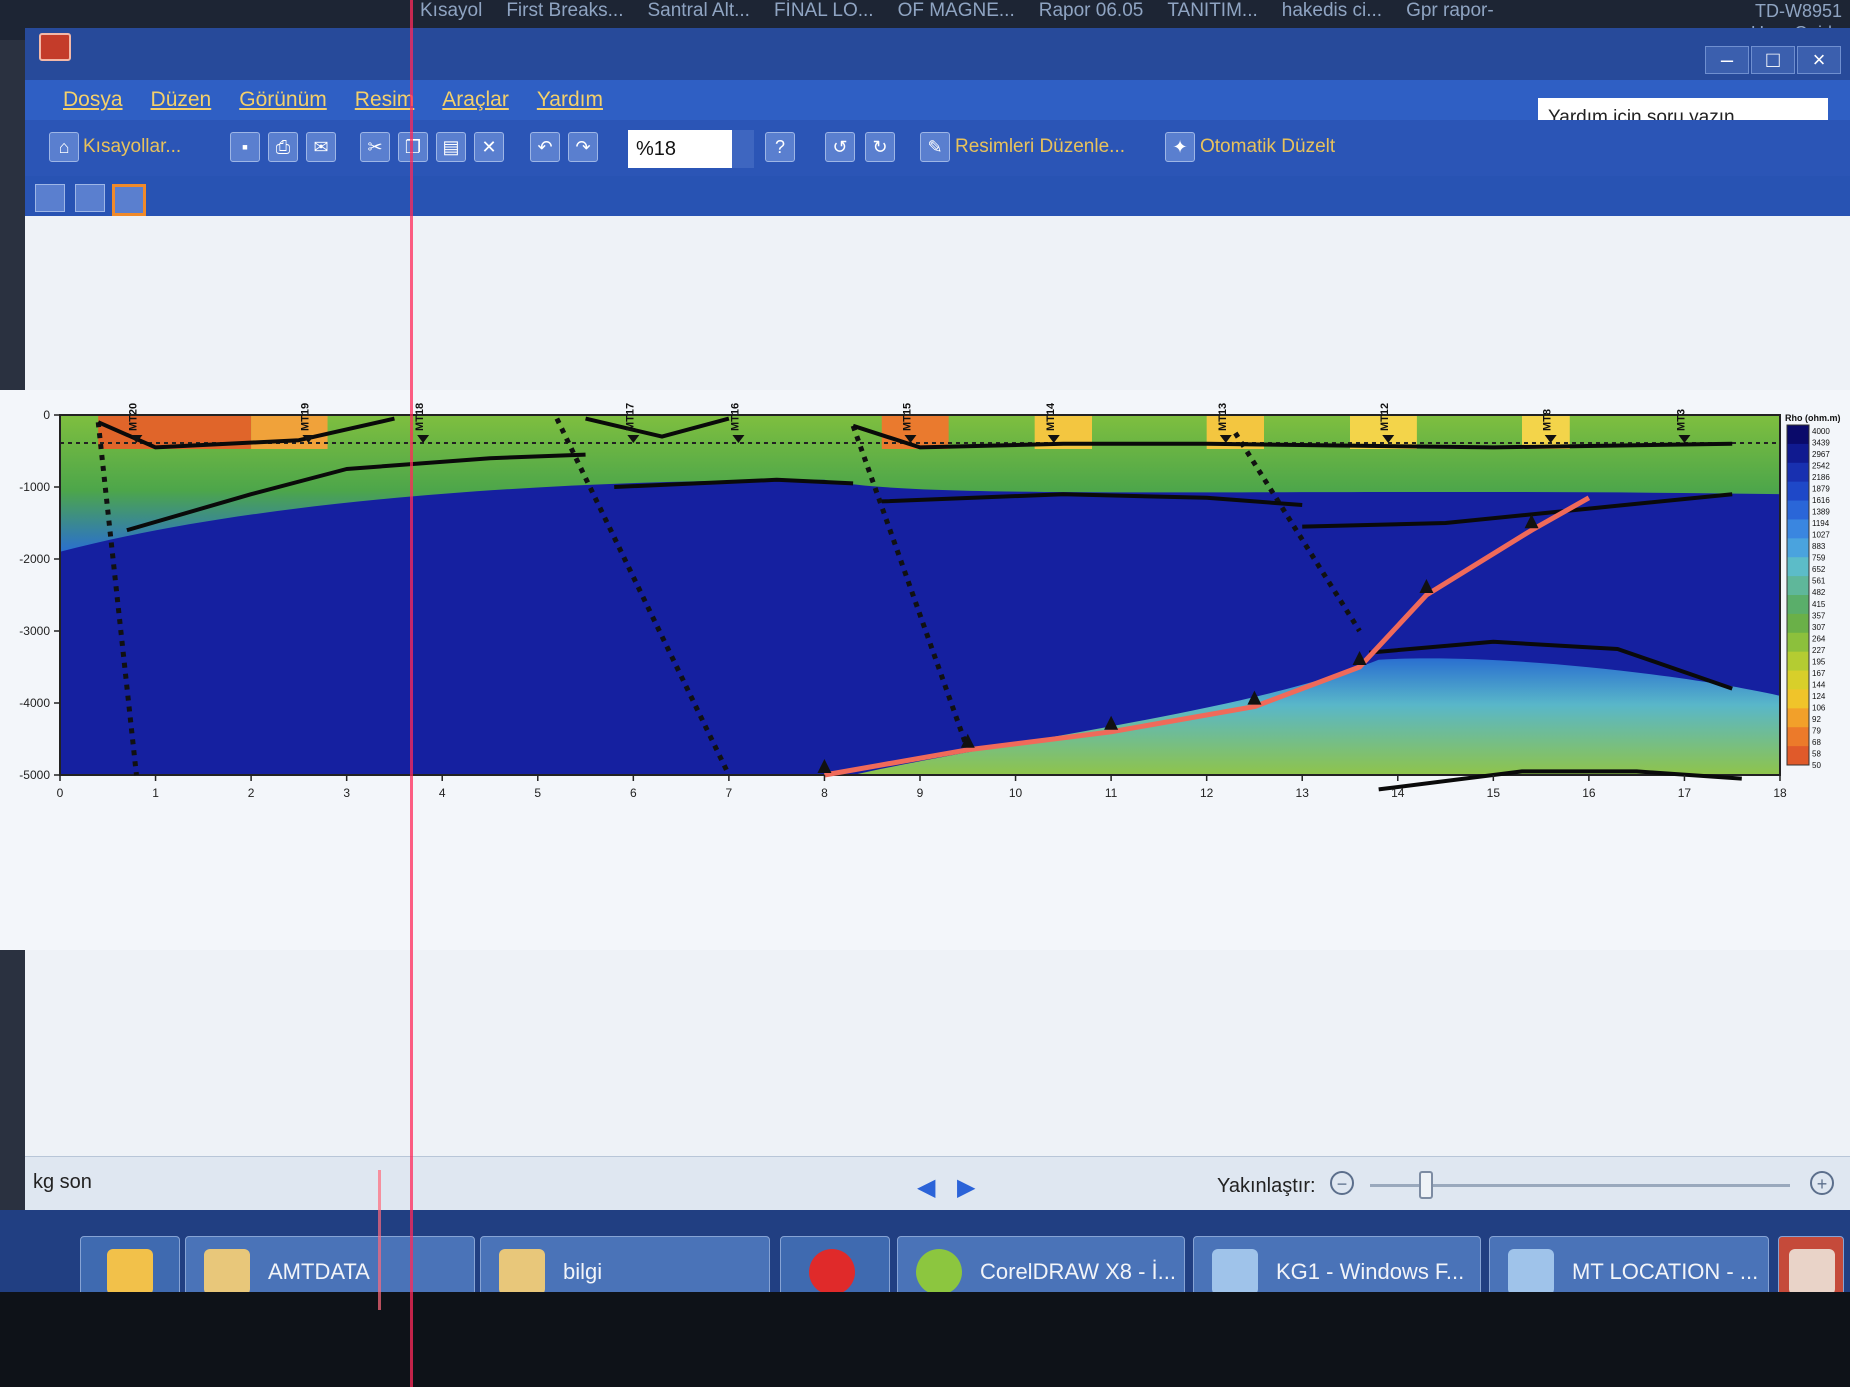  Describe the element at coordinates (1816, 730) in the screenshot. I see `colorbar-label: 79` at that location.